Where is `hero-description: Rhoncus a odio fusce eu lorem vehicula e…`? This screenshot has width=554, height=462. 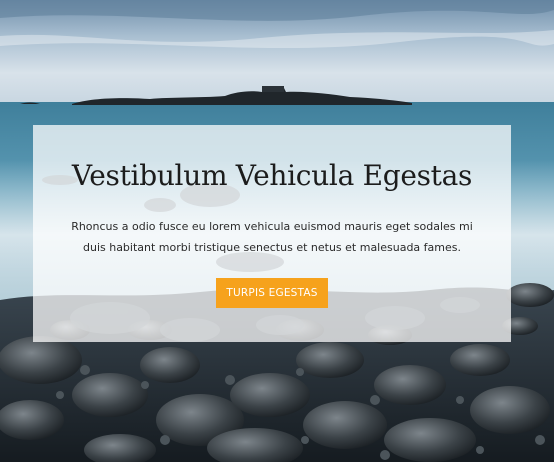 hero-description: Rhoncus a odio fusce eu lorem vehicula e… is located at coordinates (272, 237).